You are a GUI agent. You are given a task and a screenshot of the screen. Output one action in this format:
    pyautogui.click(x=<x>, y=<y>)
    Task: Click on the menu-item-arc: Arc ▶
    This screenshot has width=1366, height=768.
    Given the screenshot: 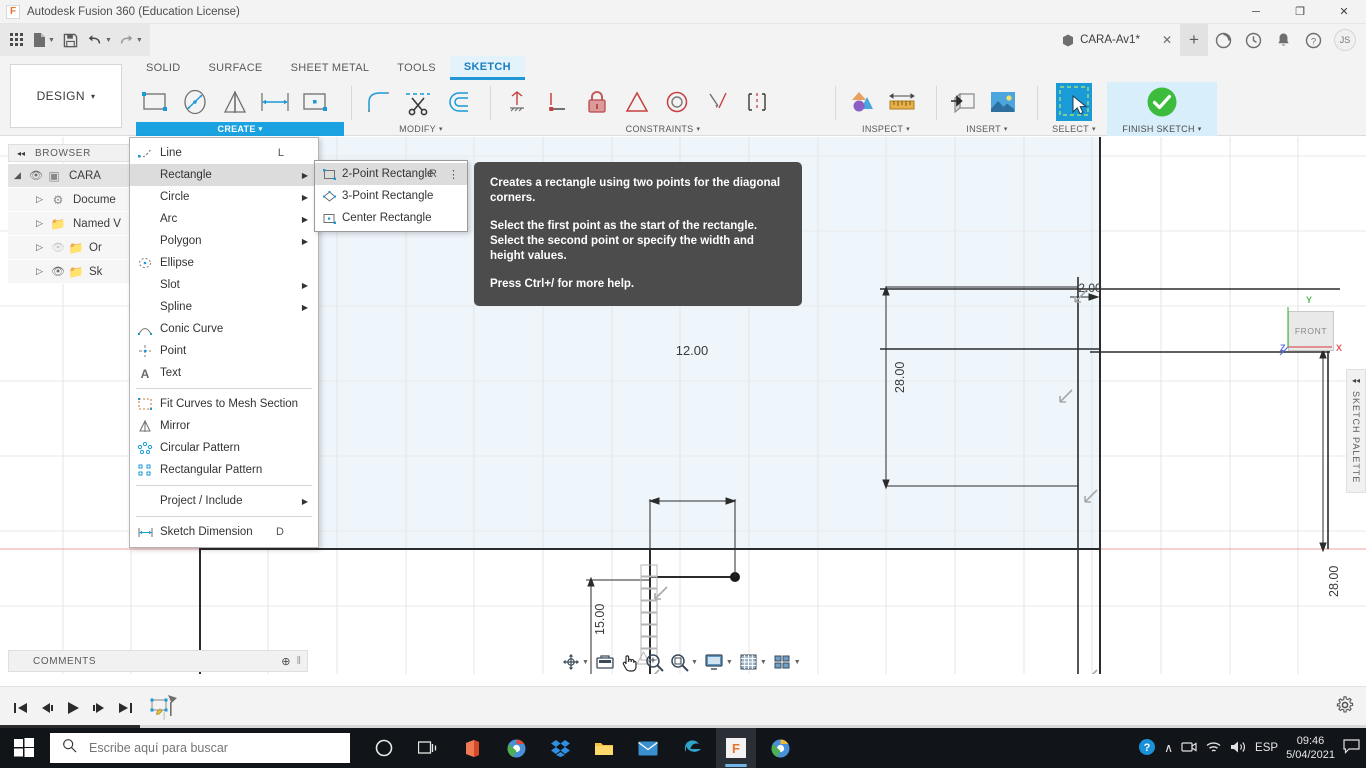 What is the action you would take?
    pyautogui.click(x=224, y=219)
    